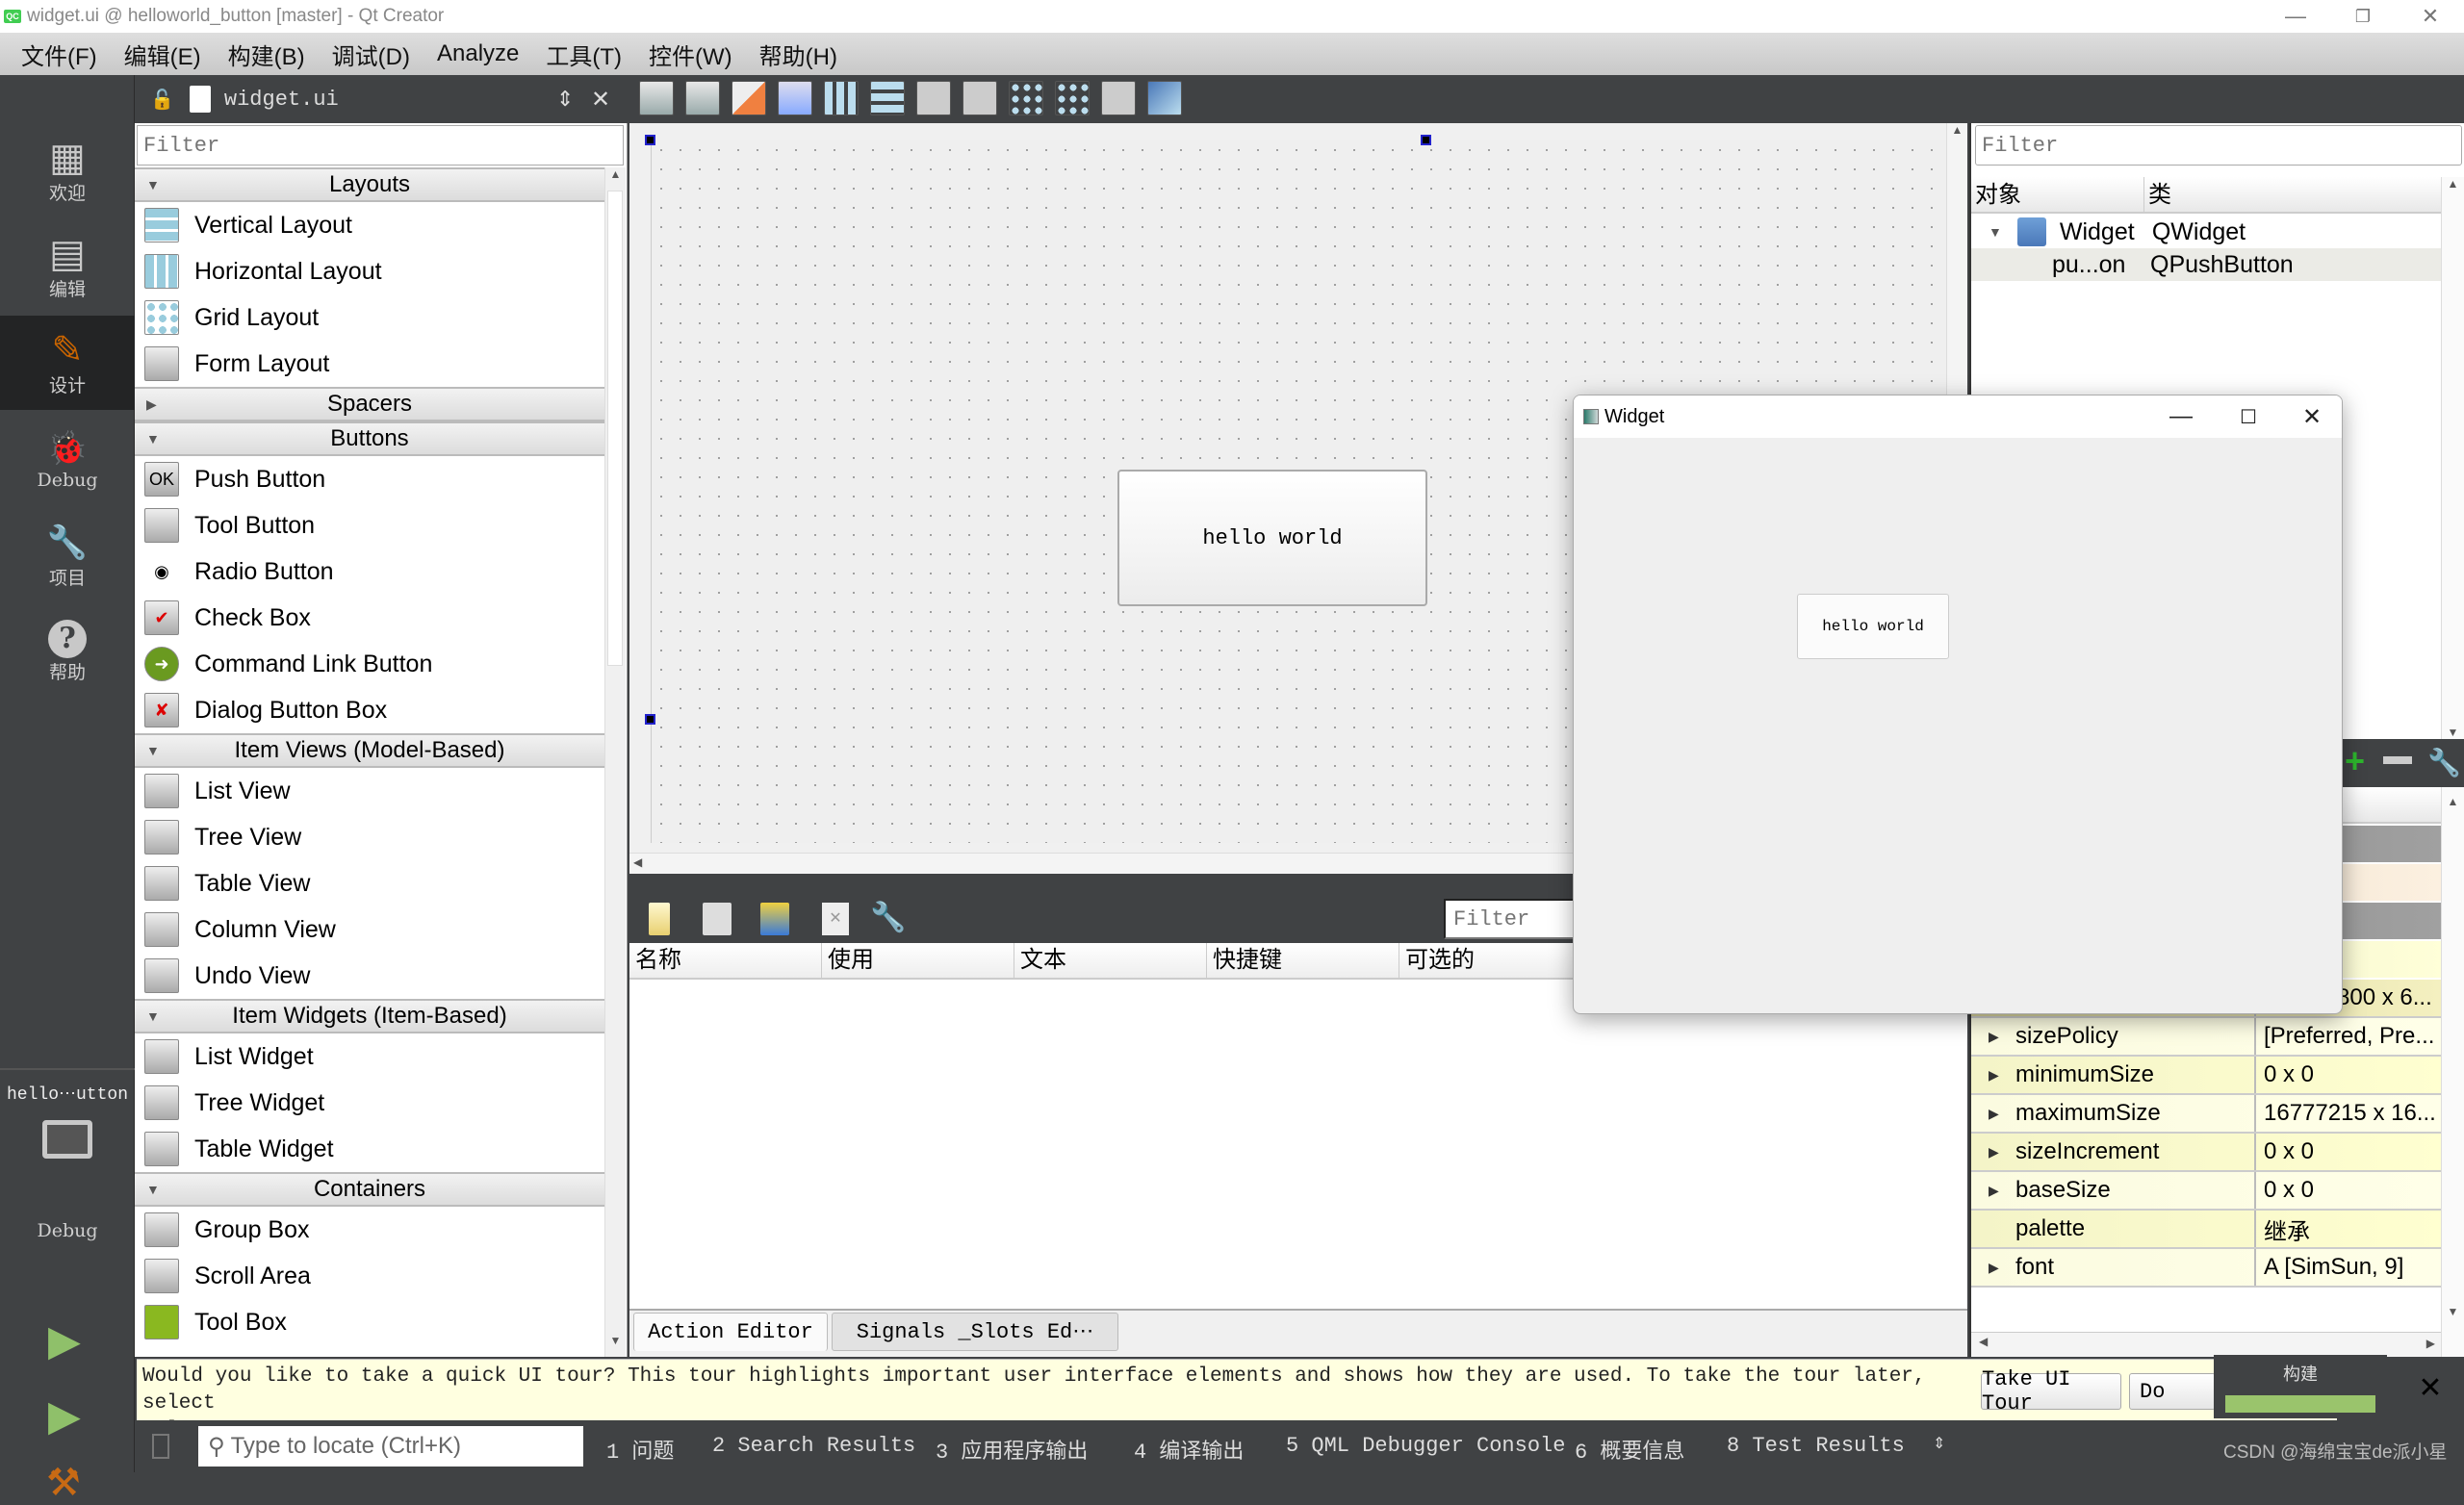  Describe the element at coordinates (369, 479) in the screenshot. I see `widget-item-push-button: OK Push Button` at that location.